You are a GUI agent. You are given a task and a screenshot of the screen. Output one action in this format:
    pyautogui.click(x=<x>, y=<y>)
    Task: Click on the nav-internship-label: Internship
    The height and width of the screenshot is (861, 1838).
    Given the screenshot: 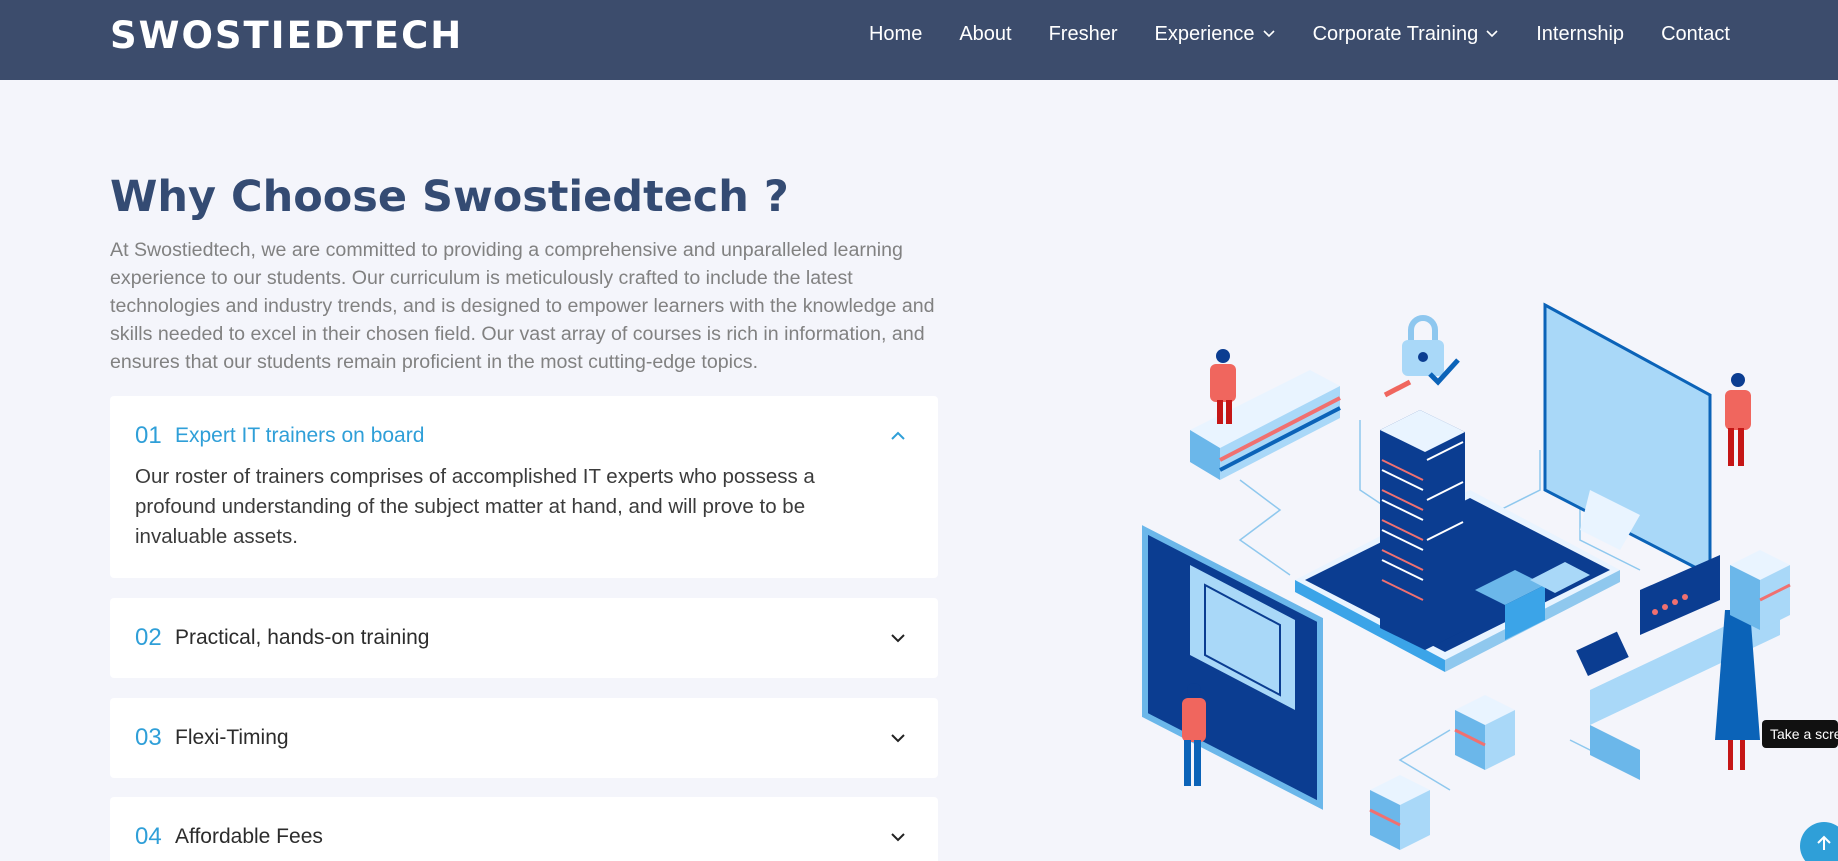 What is the action you would take?
    pyautogui.click(x=1580, y=33)
    